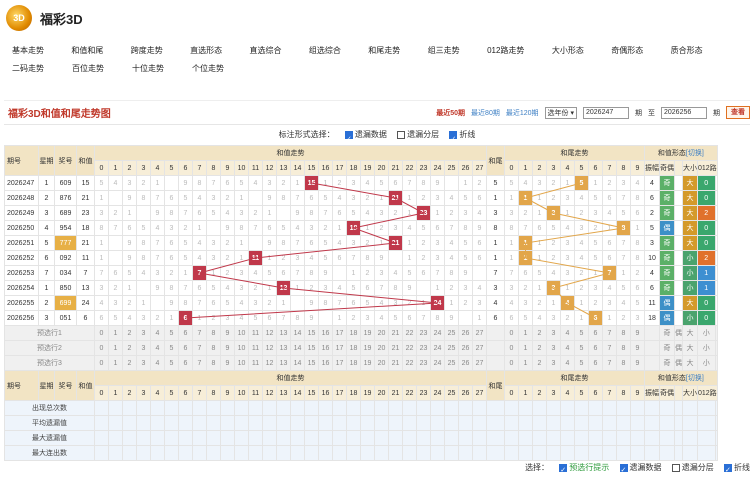 Image resolution: width=754 pixels, height=479 pixels. What do you see at coordinates (716, 363) in the screenshot?
I see `predict-route2` at bounding box center [716, 363].